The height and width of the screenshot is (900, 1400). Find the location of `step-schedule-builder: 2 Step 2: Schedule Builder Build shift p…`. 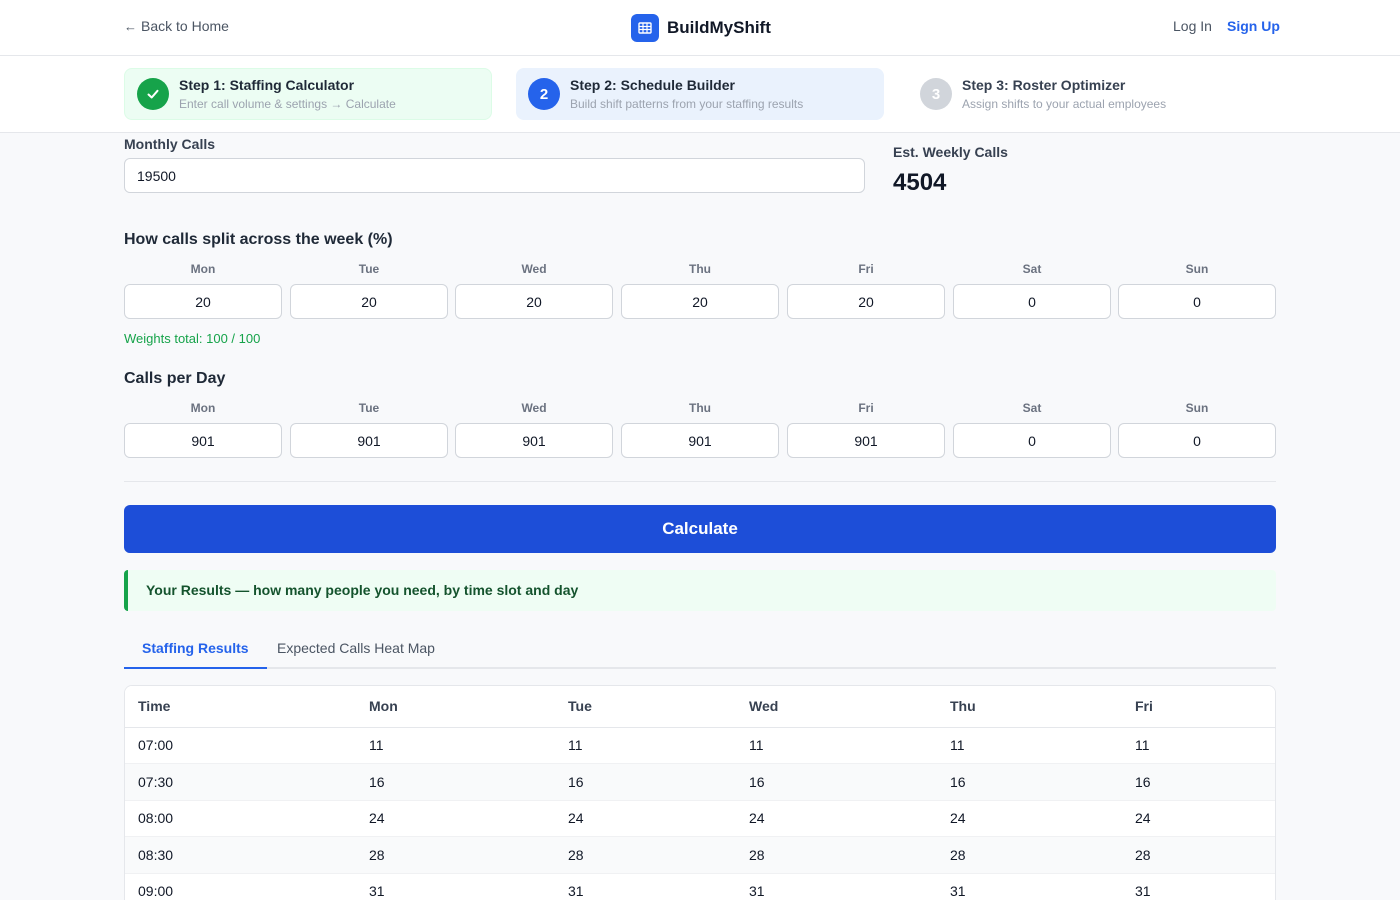

step-schedule-builder: 2 Step 2: Schedule Builder Build shift p… is located at coordinates (700, 94).